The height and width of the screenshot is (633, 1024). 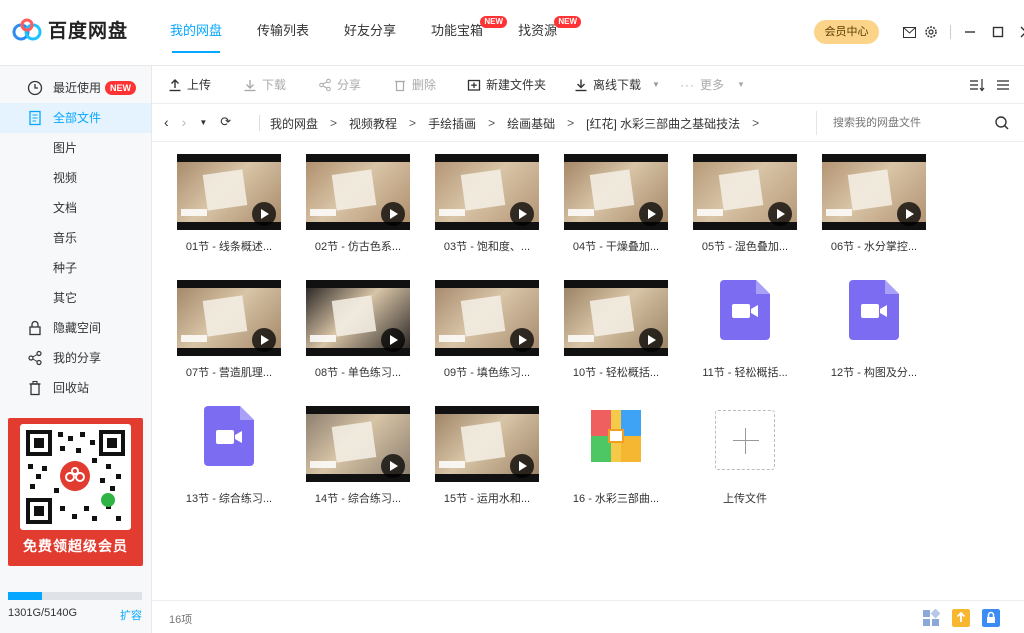 I want to click on lock-safe-icon, so click(x=991, y=618).